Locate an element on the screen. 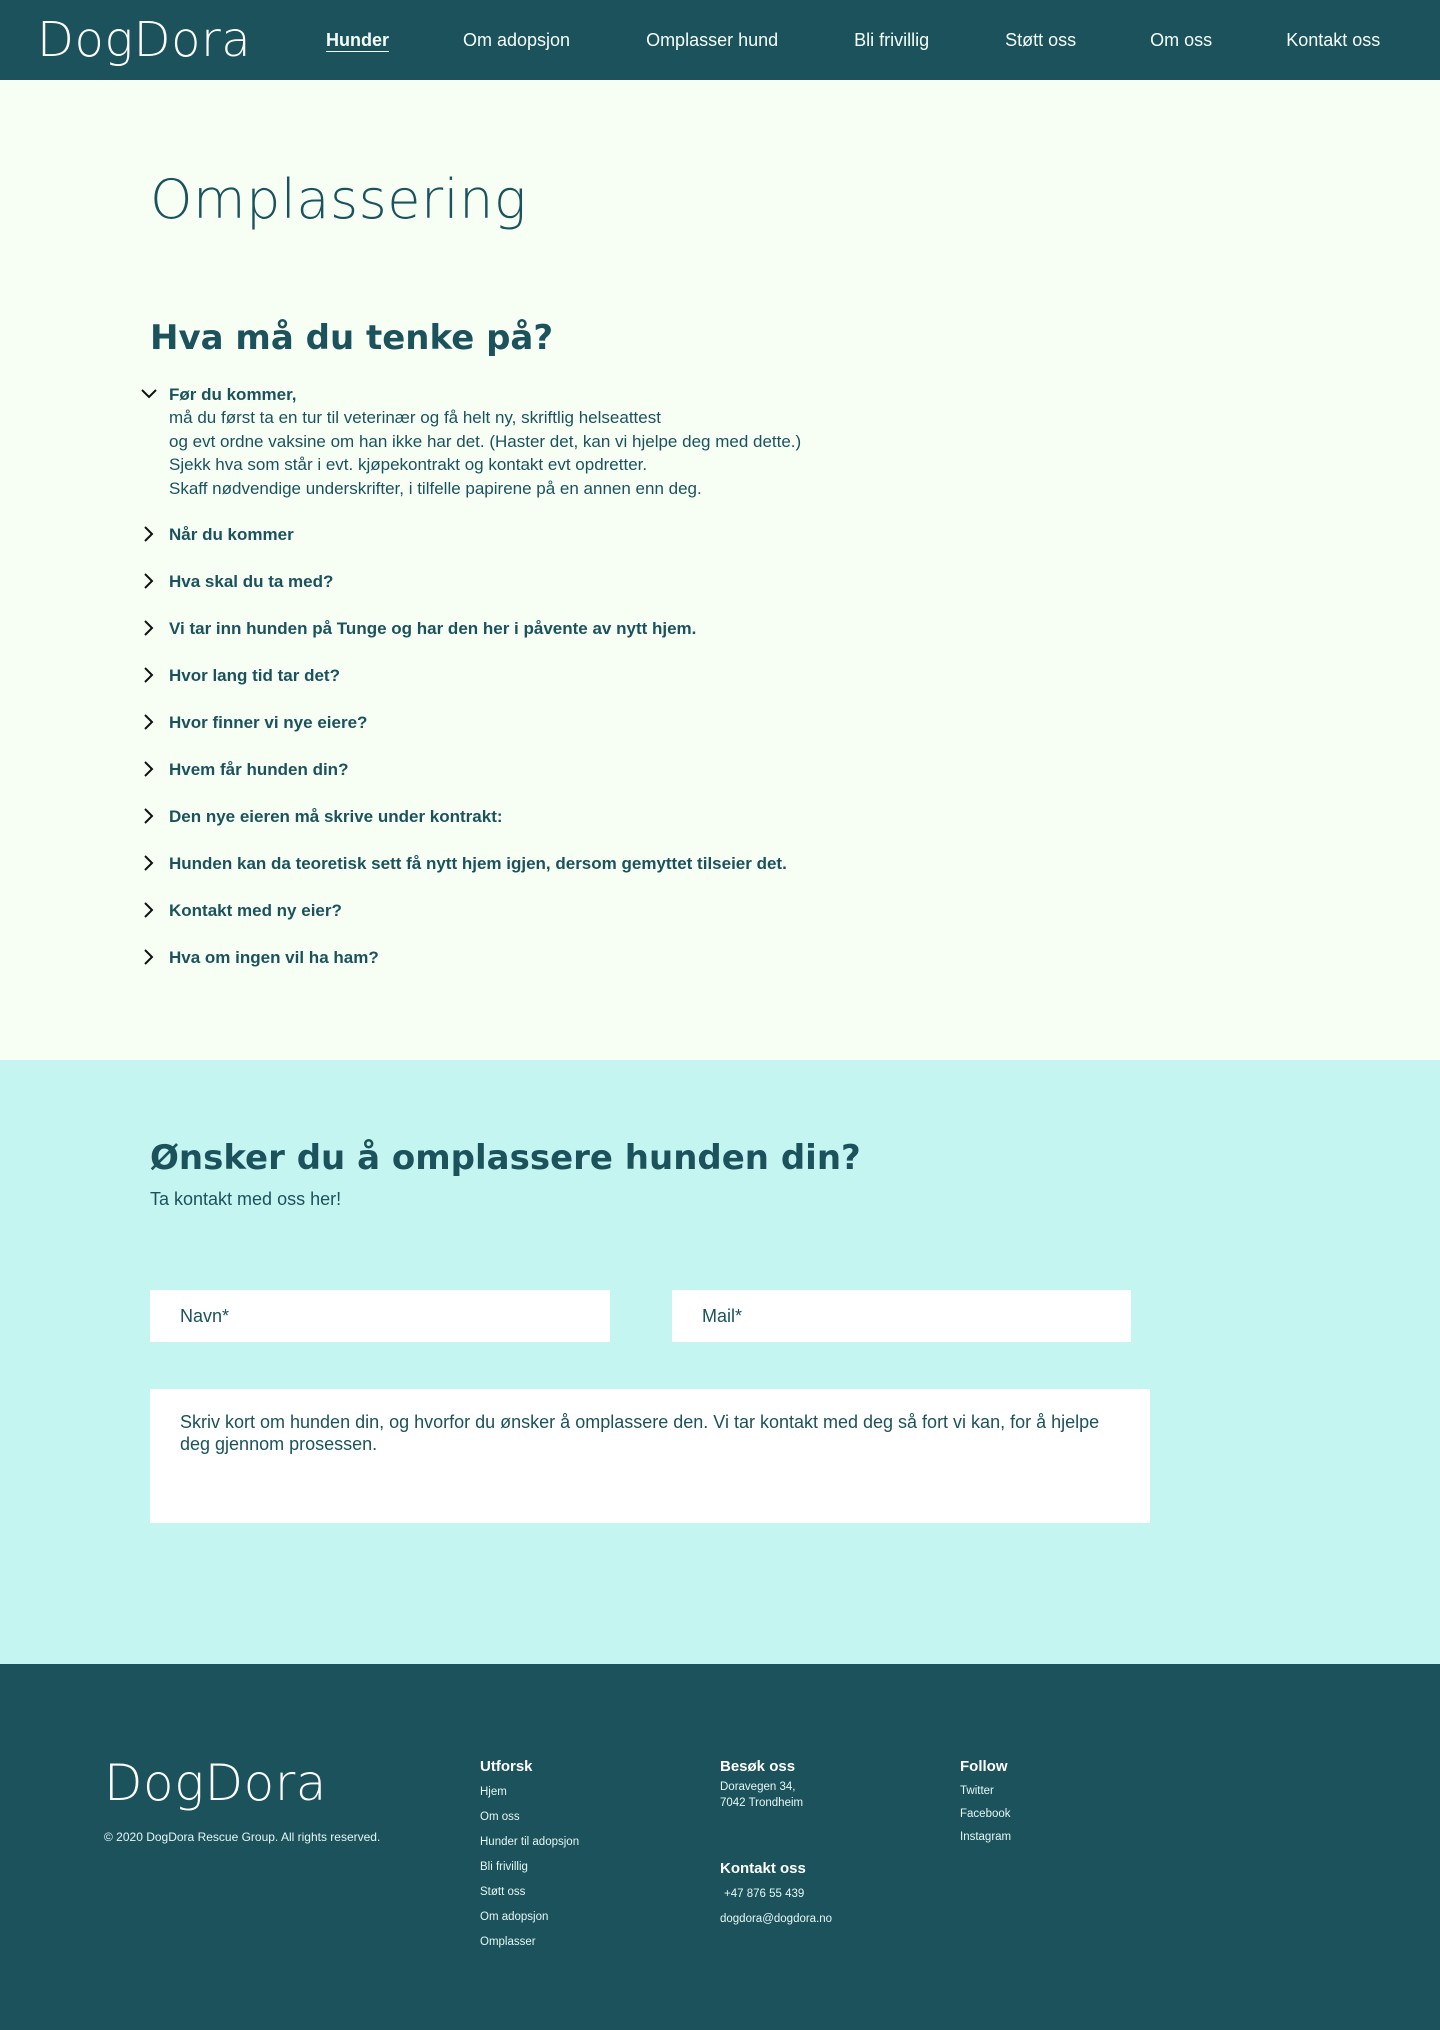  footer-link-twitter: Twitter is located at coordinates (985, 1791).